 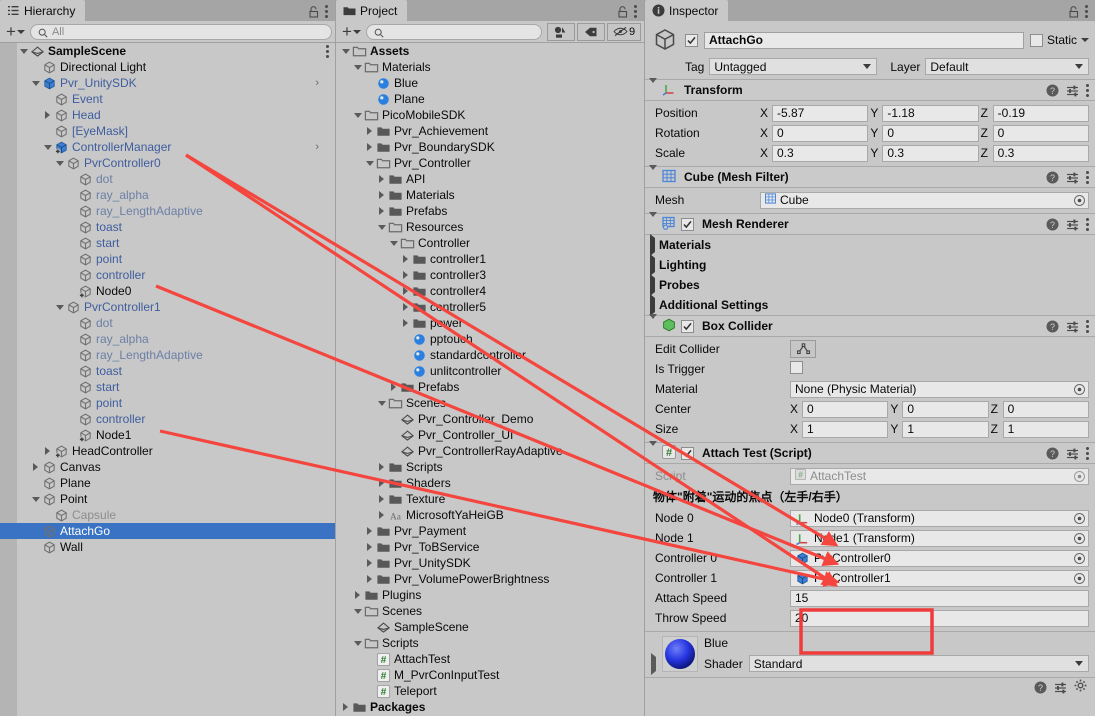 I want to click on foldout-row: Materials, so click(x=870, y=245).